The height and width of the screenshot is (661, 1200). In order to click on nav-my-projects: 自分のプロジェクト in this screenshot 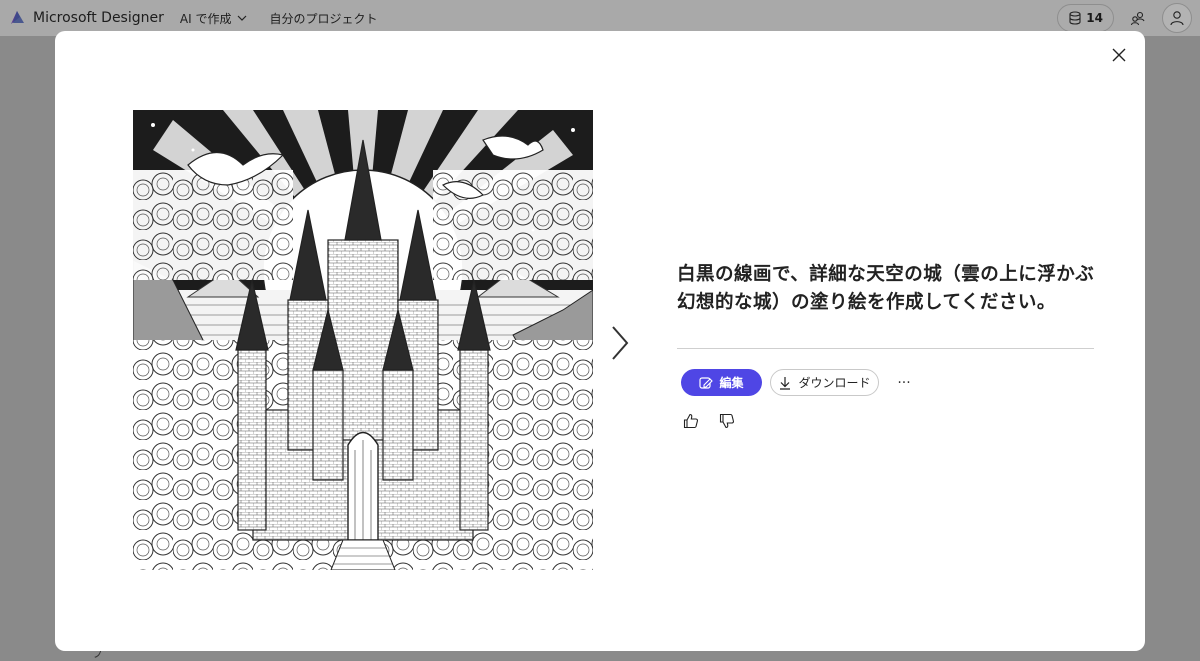, I will do `click(323, 18)`.